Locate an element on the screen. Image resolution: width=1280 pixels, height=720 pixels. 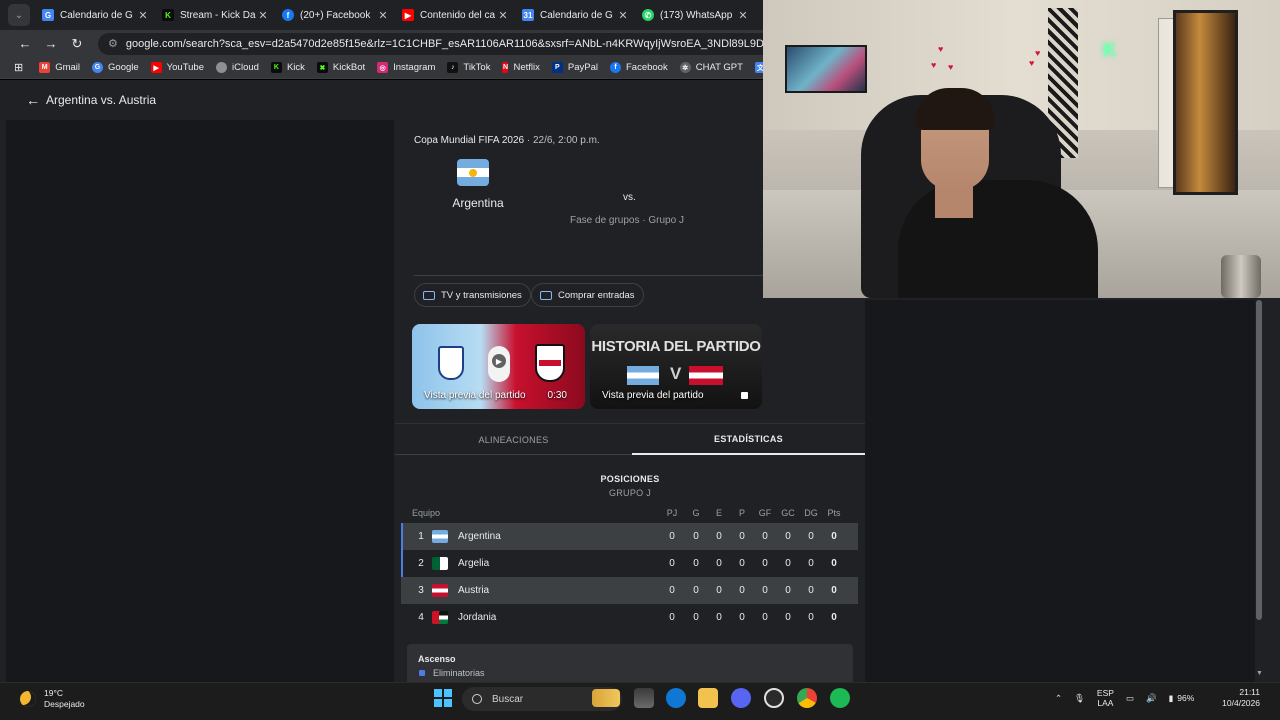
tab-statistics: ESTADÍSTICAS is located at coordinates (748, 439).